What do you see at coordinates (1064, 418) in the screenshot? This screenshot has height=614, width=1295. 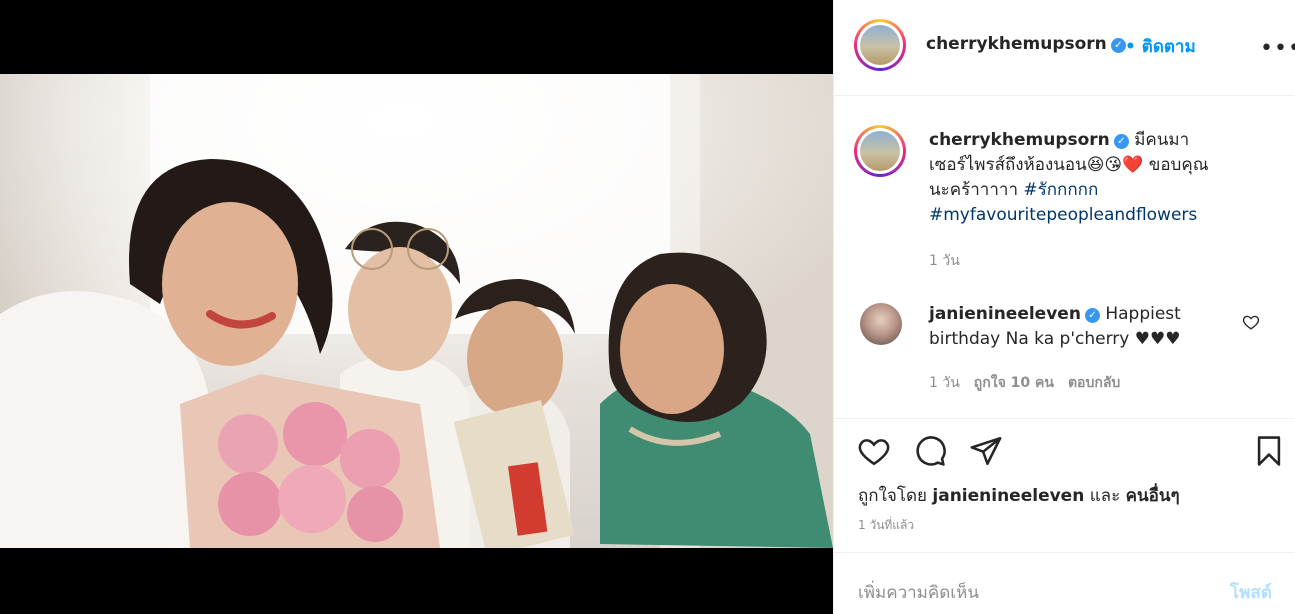 I see `actions-divider` at bounding box center [1064, 418].